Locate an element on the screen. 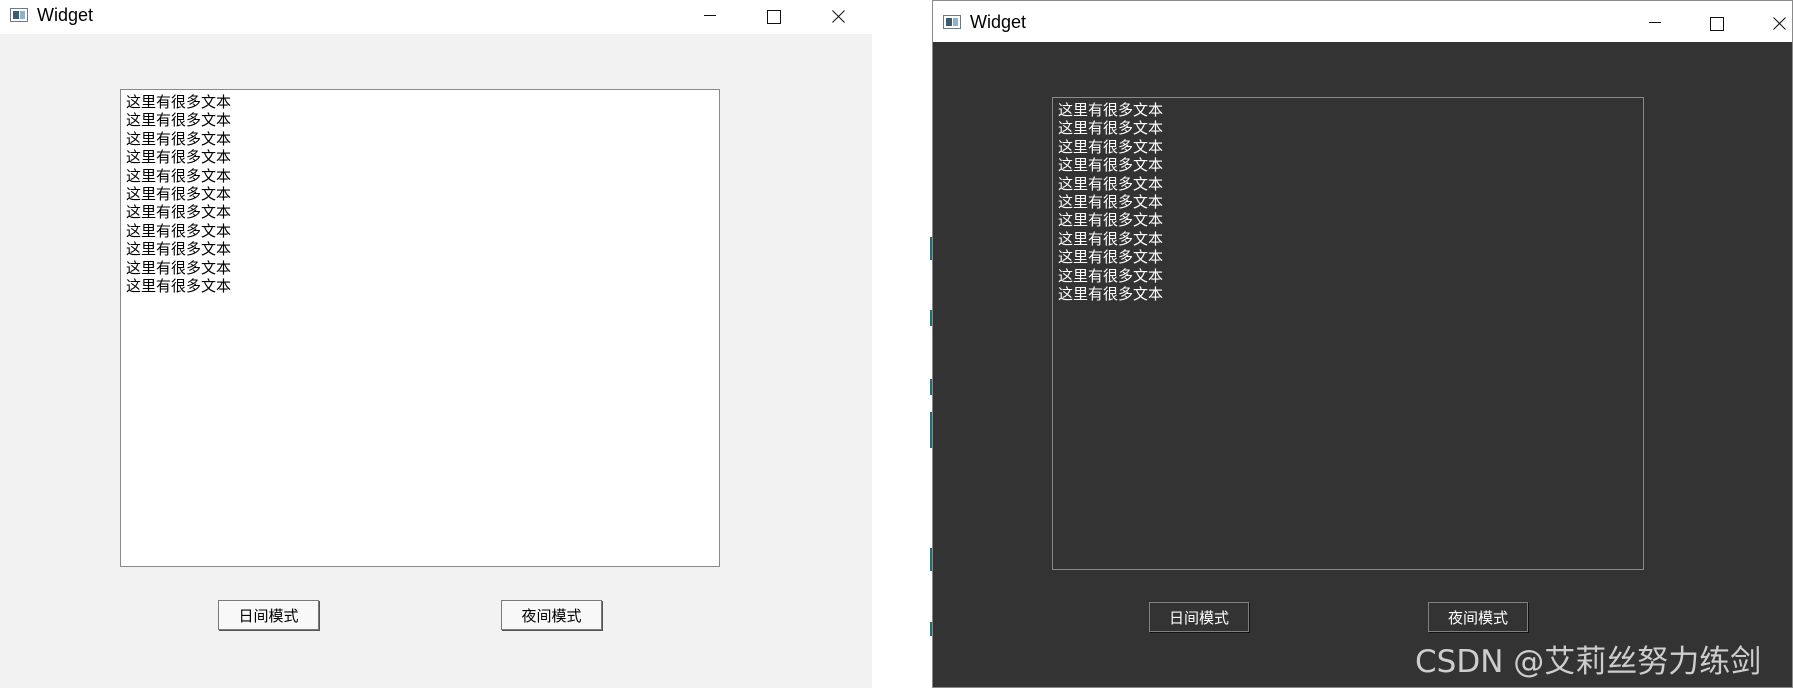  dark-window-titlebar: Widget is located at coordinates (1362, 21).